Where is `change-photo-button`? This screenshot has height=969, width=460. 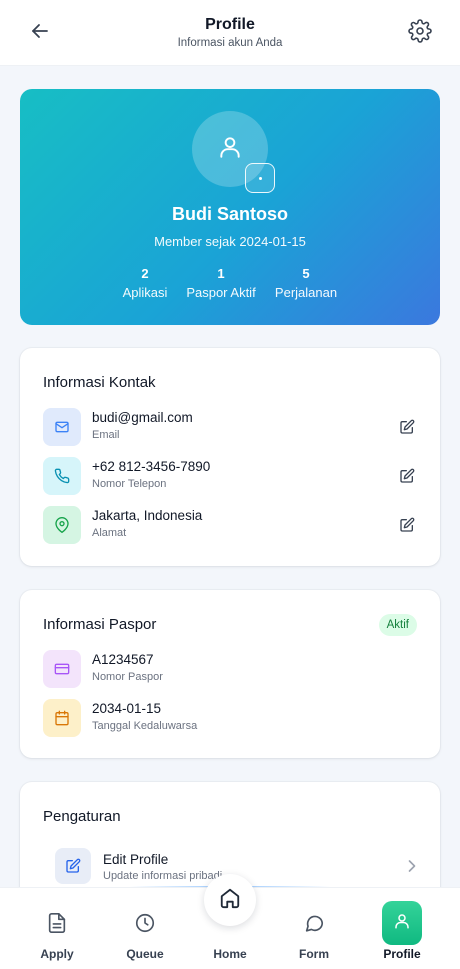
change-photo-button is located at coordinates (260, 178).